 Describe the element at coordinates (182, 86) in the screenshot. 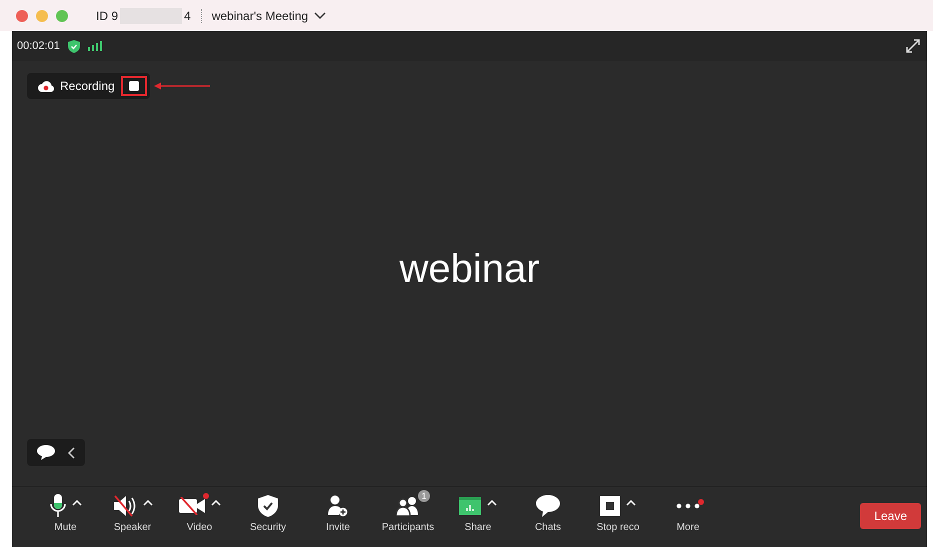

I see `annotation-arrow` at that location.